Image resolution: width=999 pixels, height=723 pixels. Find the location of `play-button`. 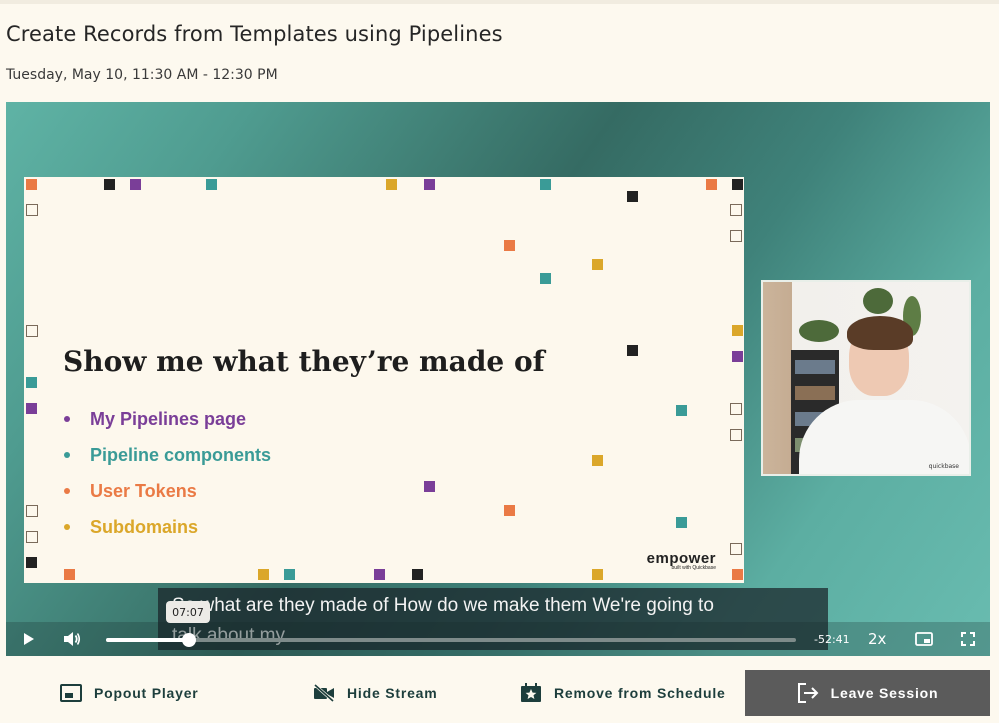

play-button is located at coordinates (29, 639).